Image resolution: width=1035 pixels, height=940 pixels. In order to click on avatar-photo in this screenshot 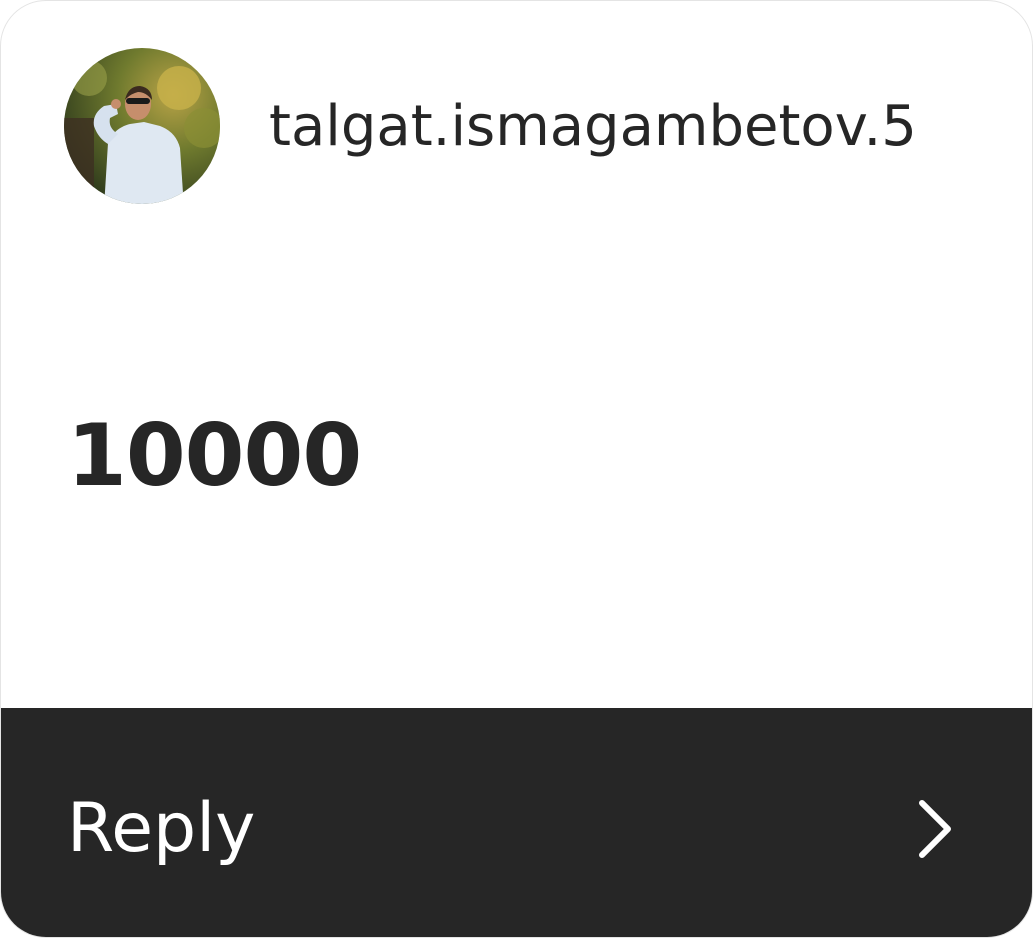, I will do `click(142, 126)`.